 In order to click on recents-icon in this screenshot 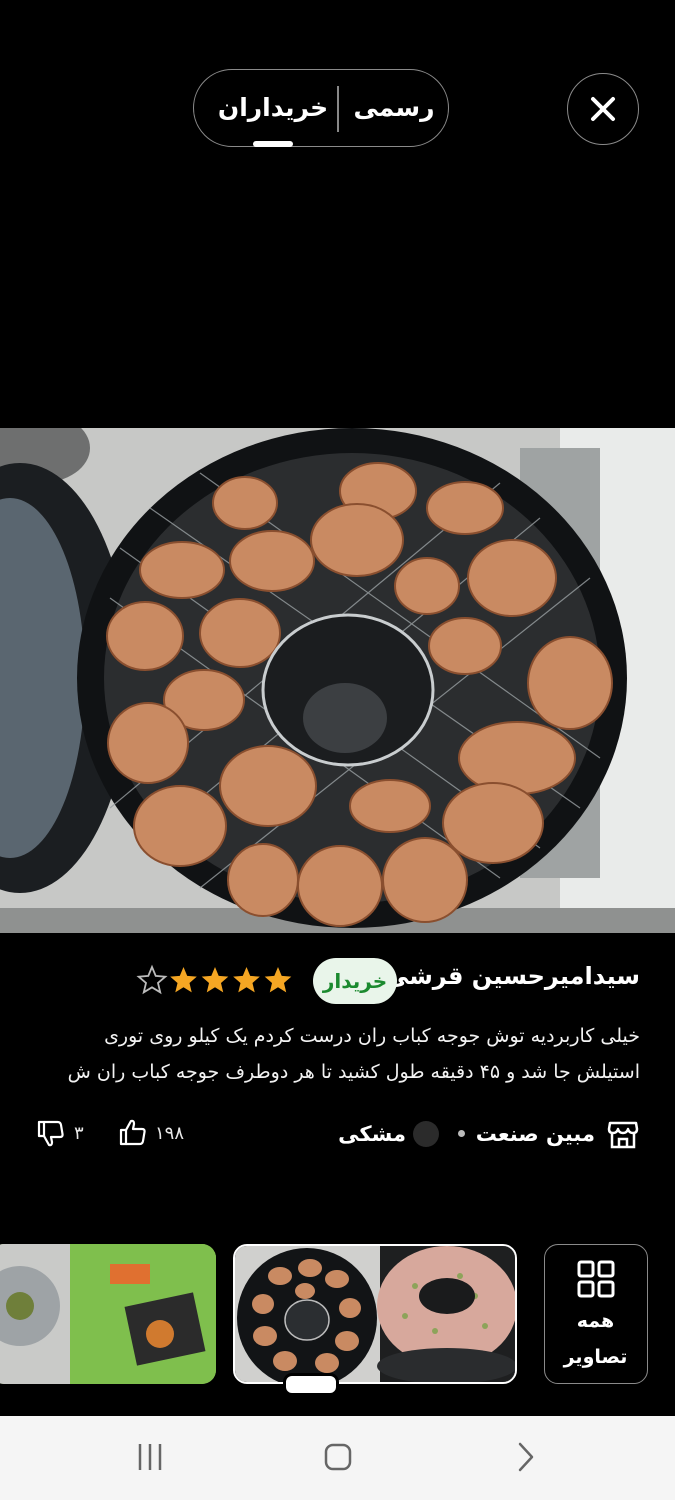, I will do `click(150, 1457)`.